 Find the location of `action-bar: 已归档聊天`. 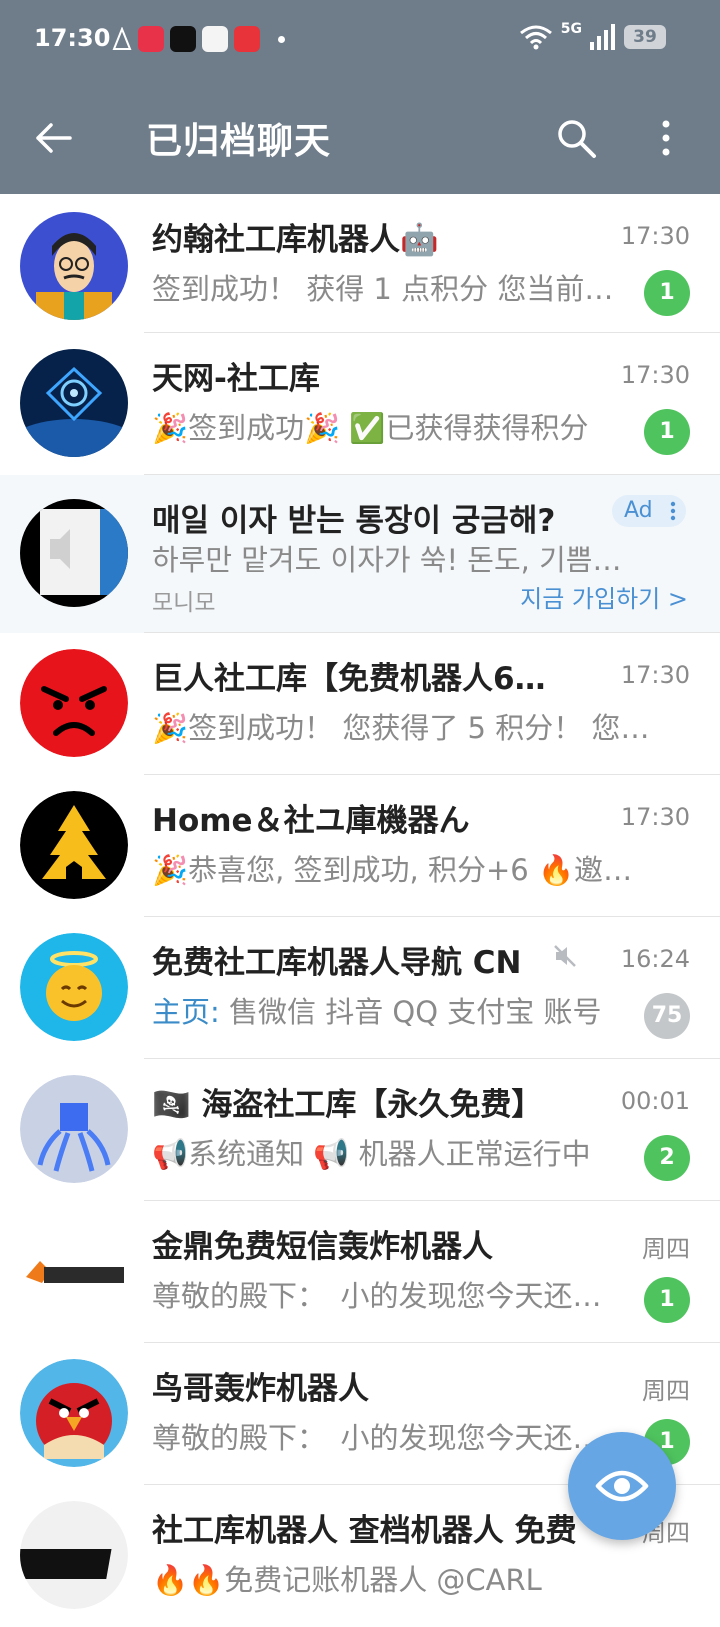

action-bar: 已归档聊天 is located at coordinates (360, 139).